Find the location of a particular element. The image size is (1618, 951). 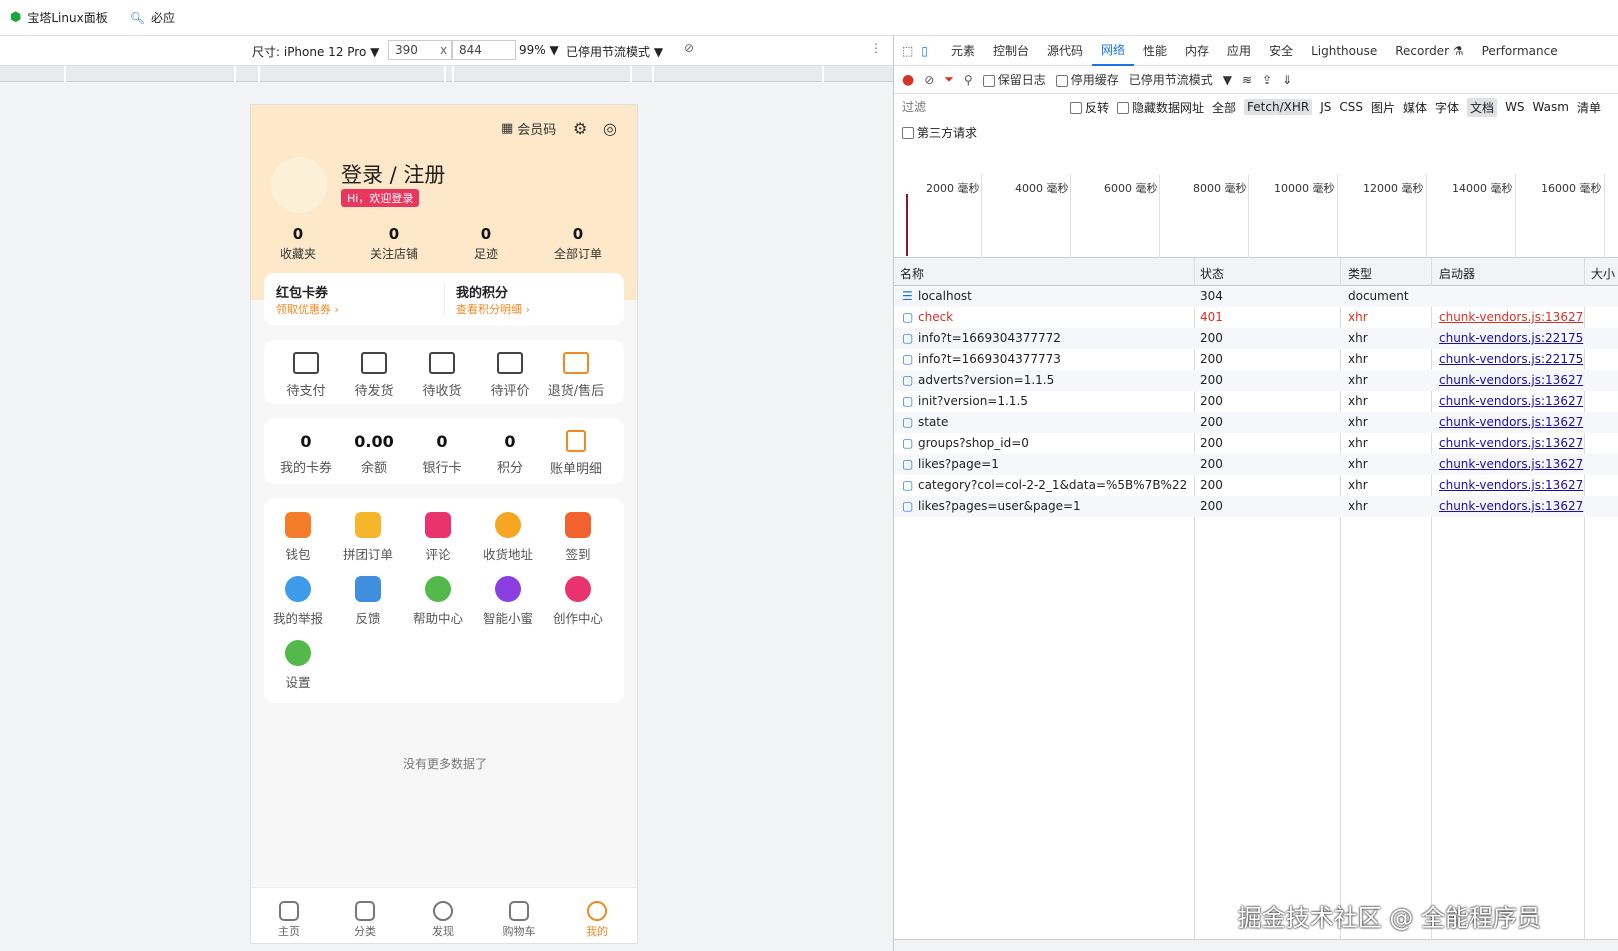

record-icon: ● is located at coordinates (908, 80).